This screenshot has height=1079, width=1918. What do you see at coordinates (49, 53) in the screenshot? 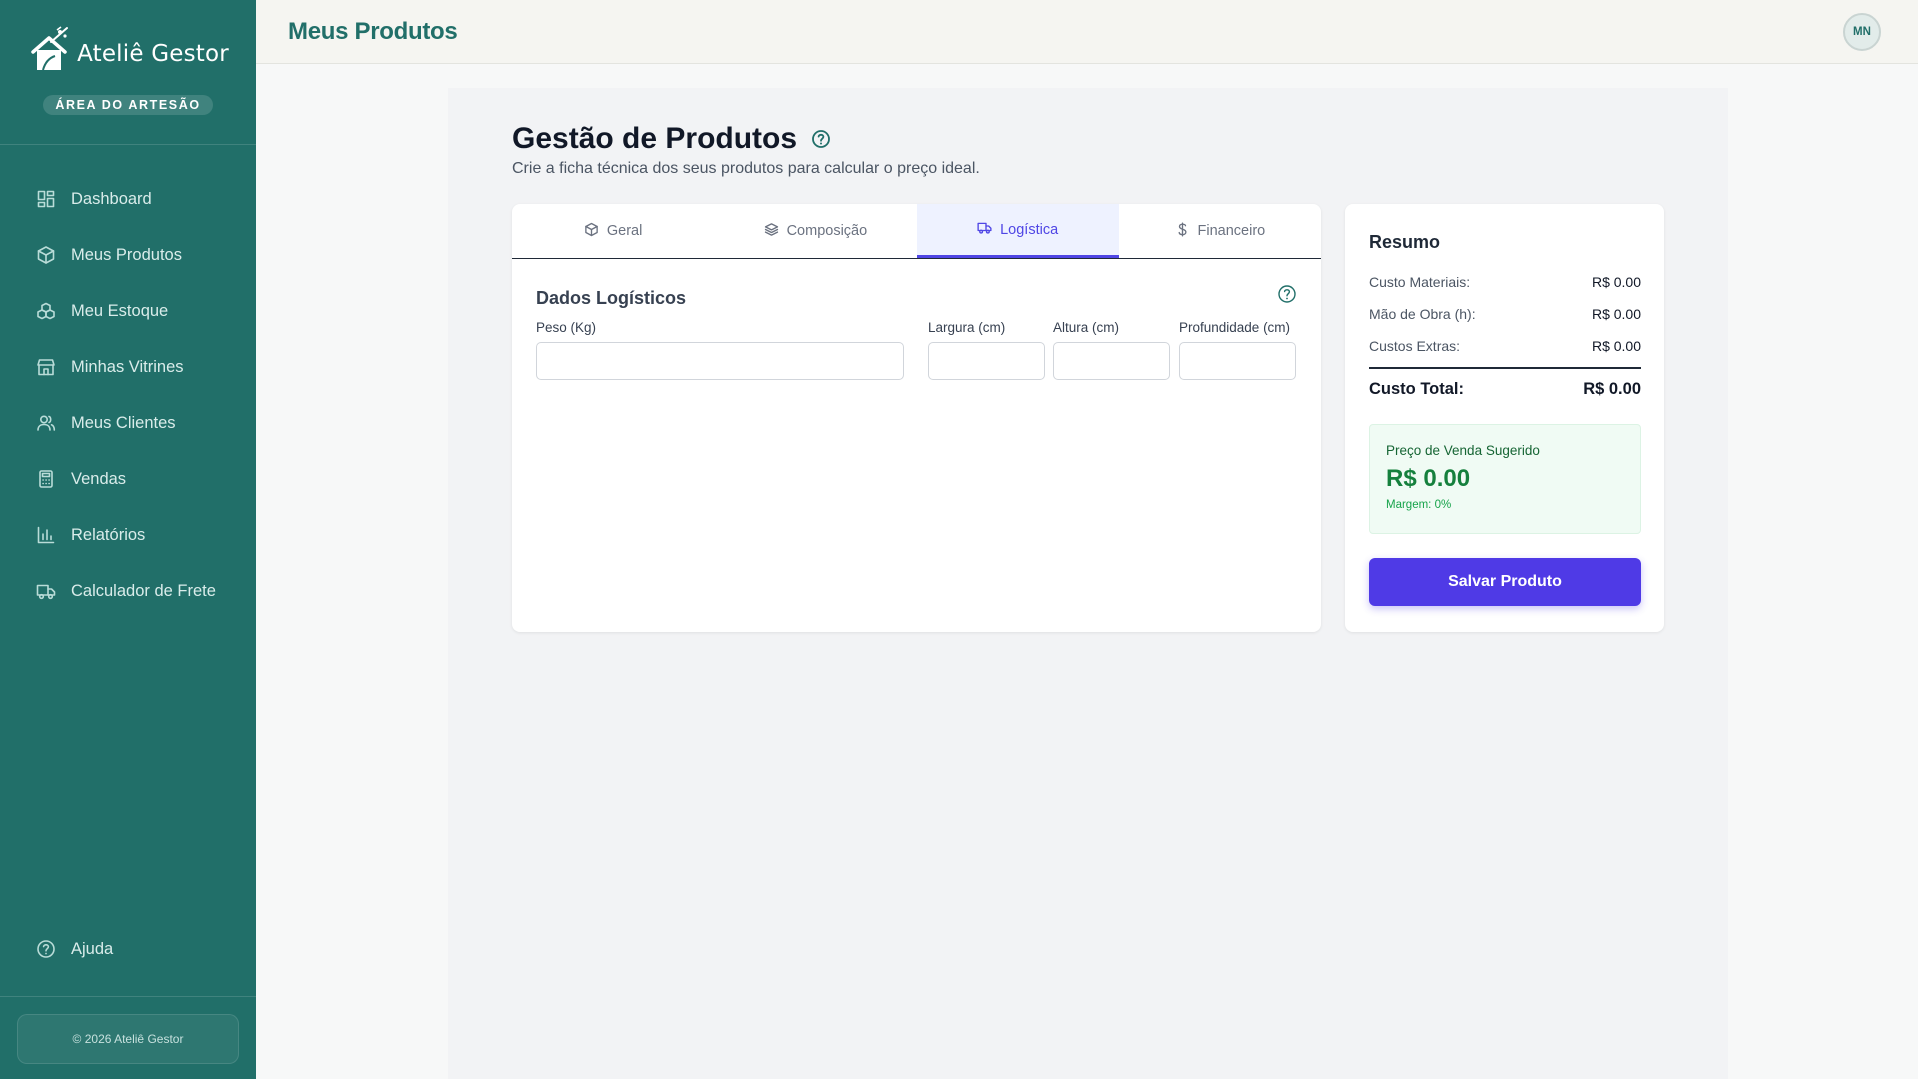
I see `house-logo-icon` at bounding box center [49, 53].